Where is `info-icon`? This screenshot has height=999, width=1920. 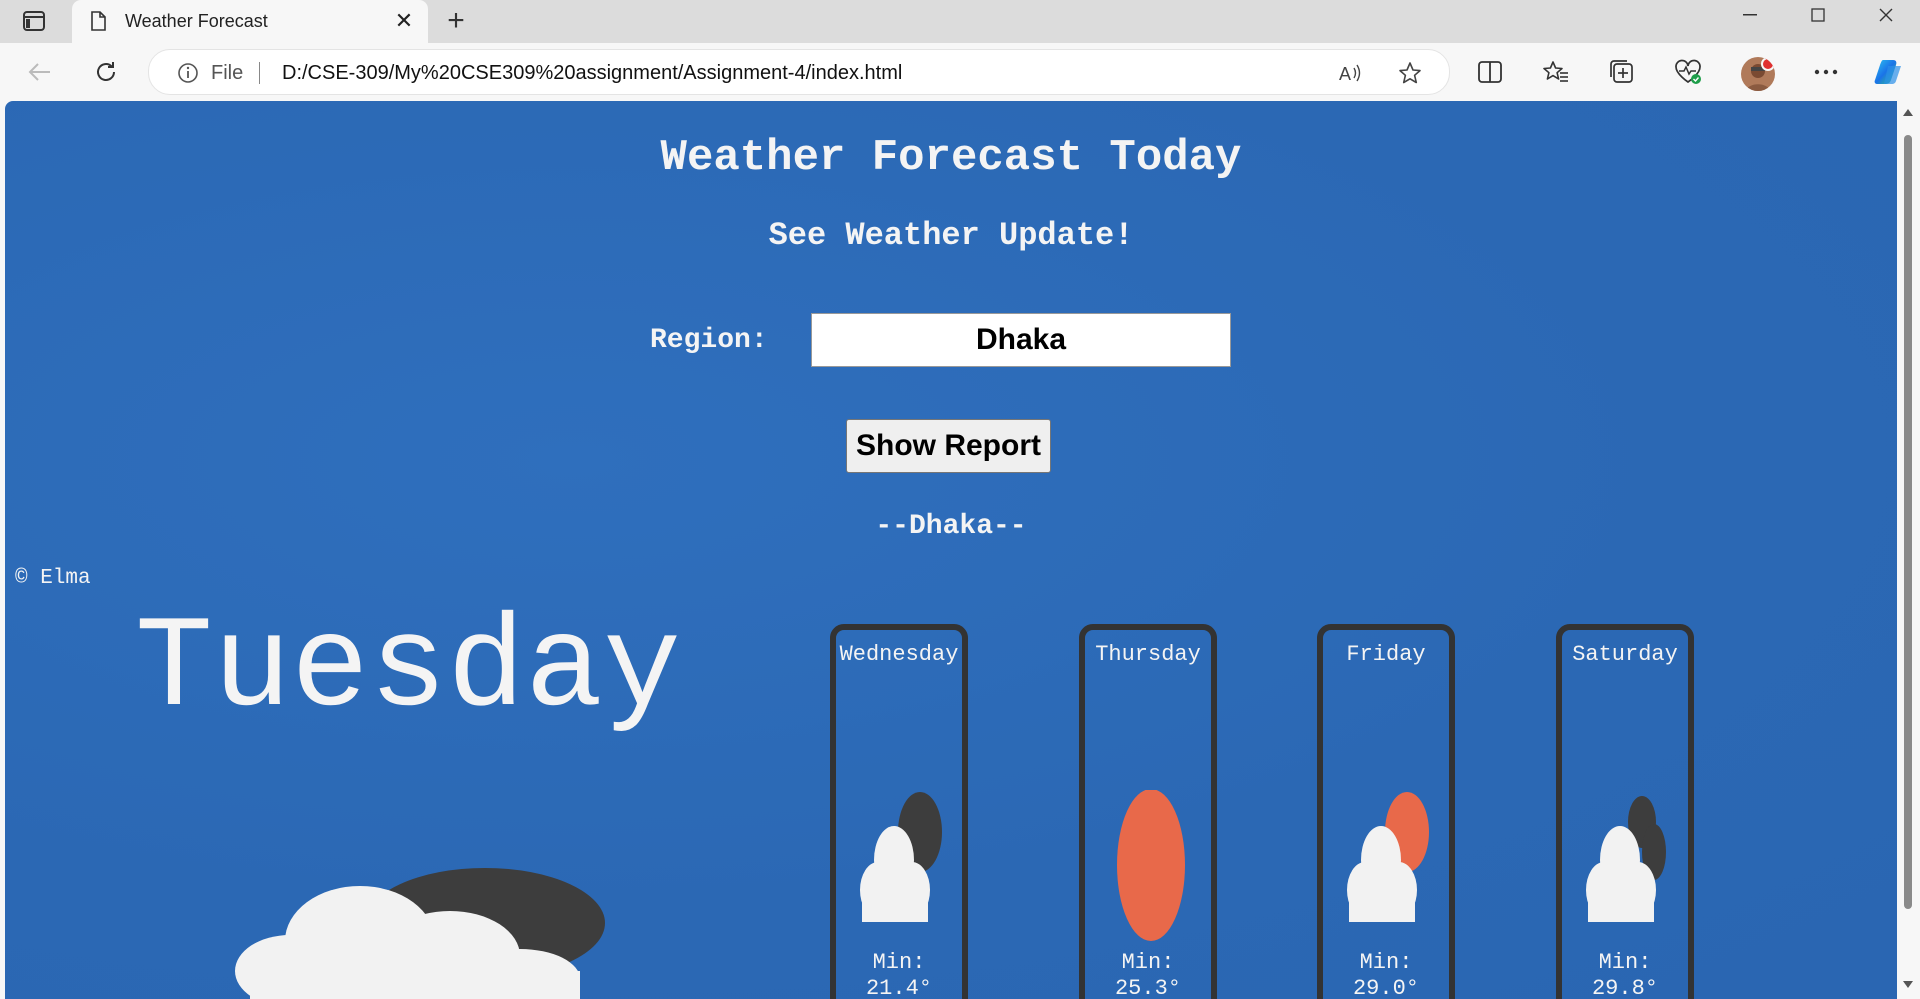
info-icon is located at coordinates (188, 75).